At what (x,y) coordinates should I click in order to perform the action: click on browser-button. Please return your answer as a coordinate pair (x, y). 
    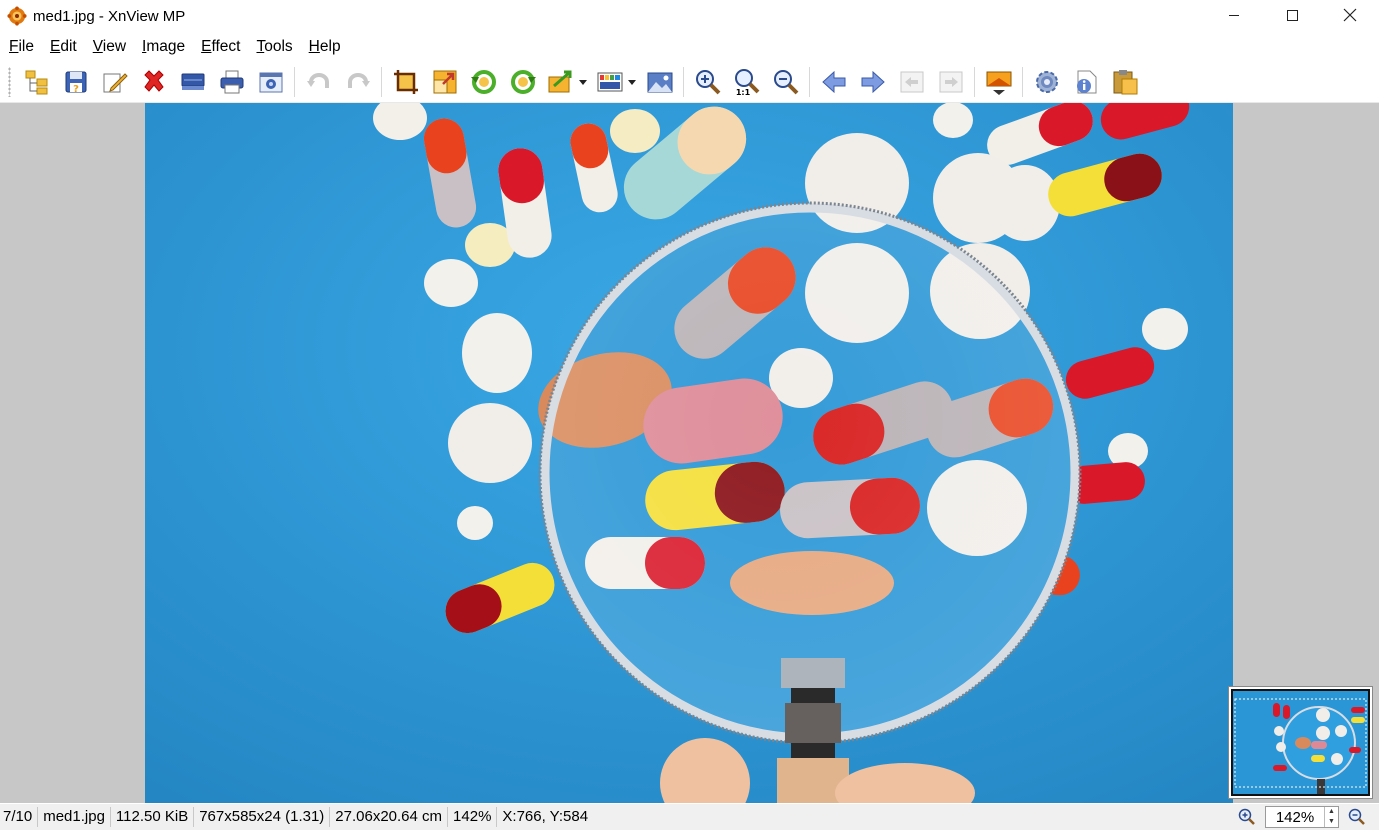
    Looking at the image, I should click on (37, 82).